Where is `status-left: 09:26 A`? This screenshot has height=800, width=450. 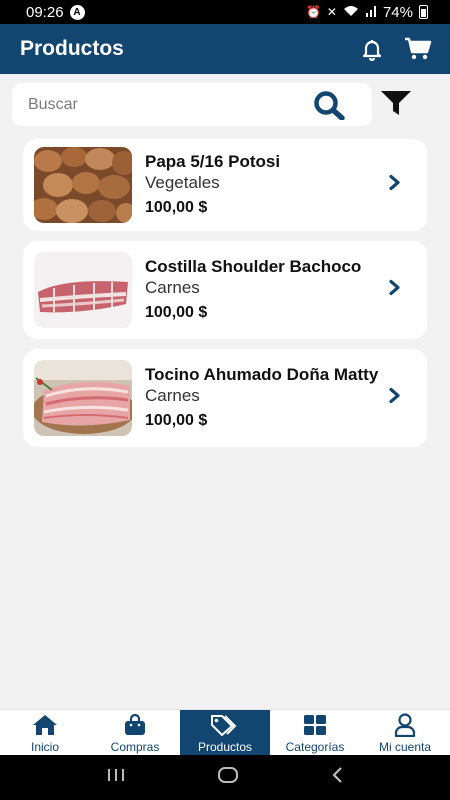
status-left: 09:26 A is located at coordinates (55, 12).